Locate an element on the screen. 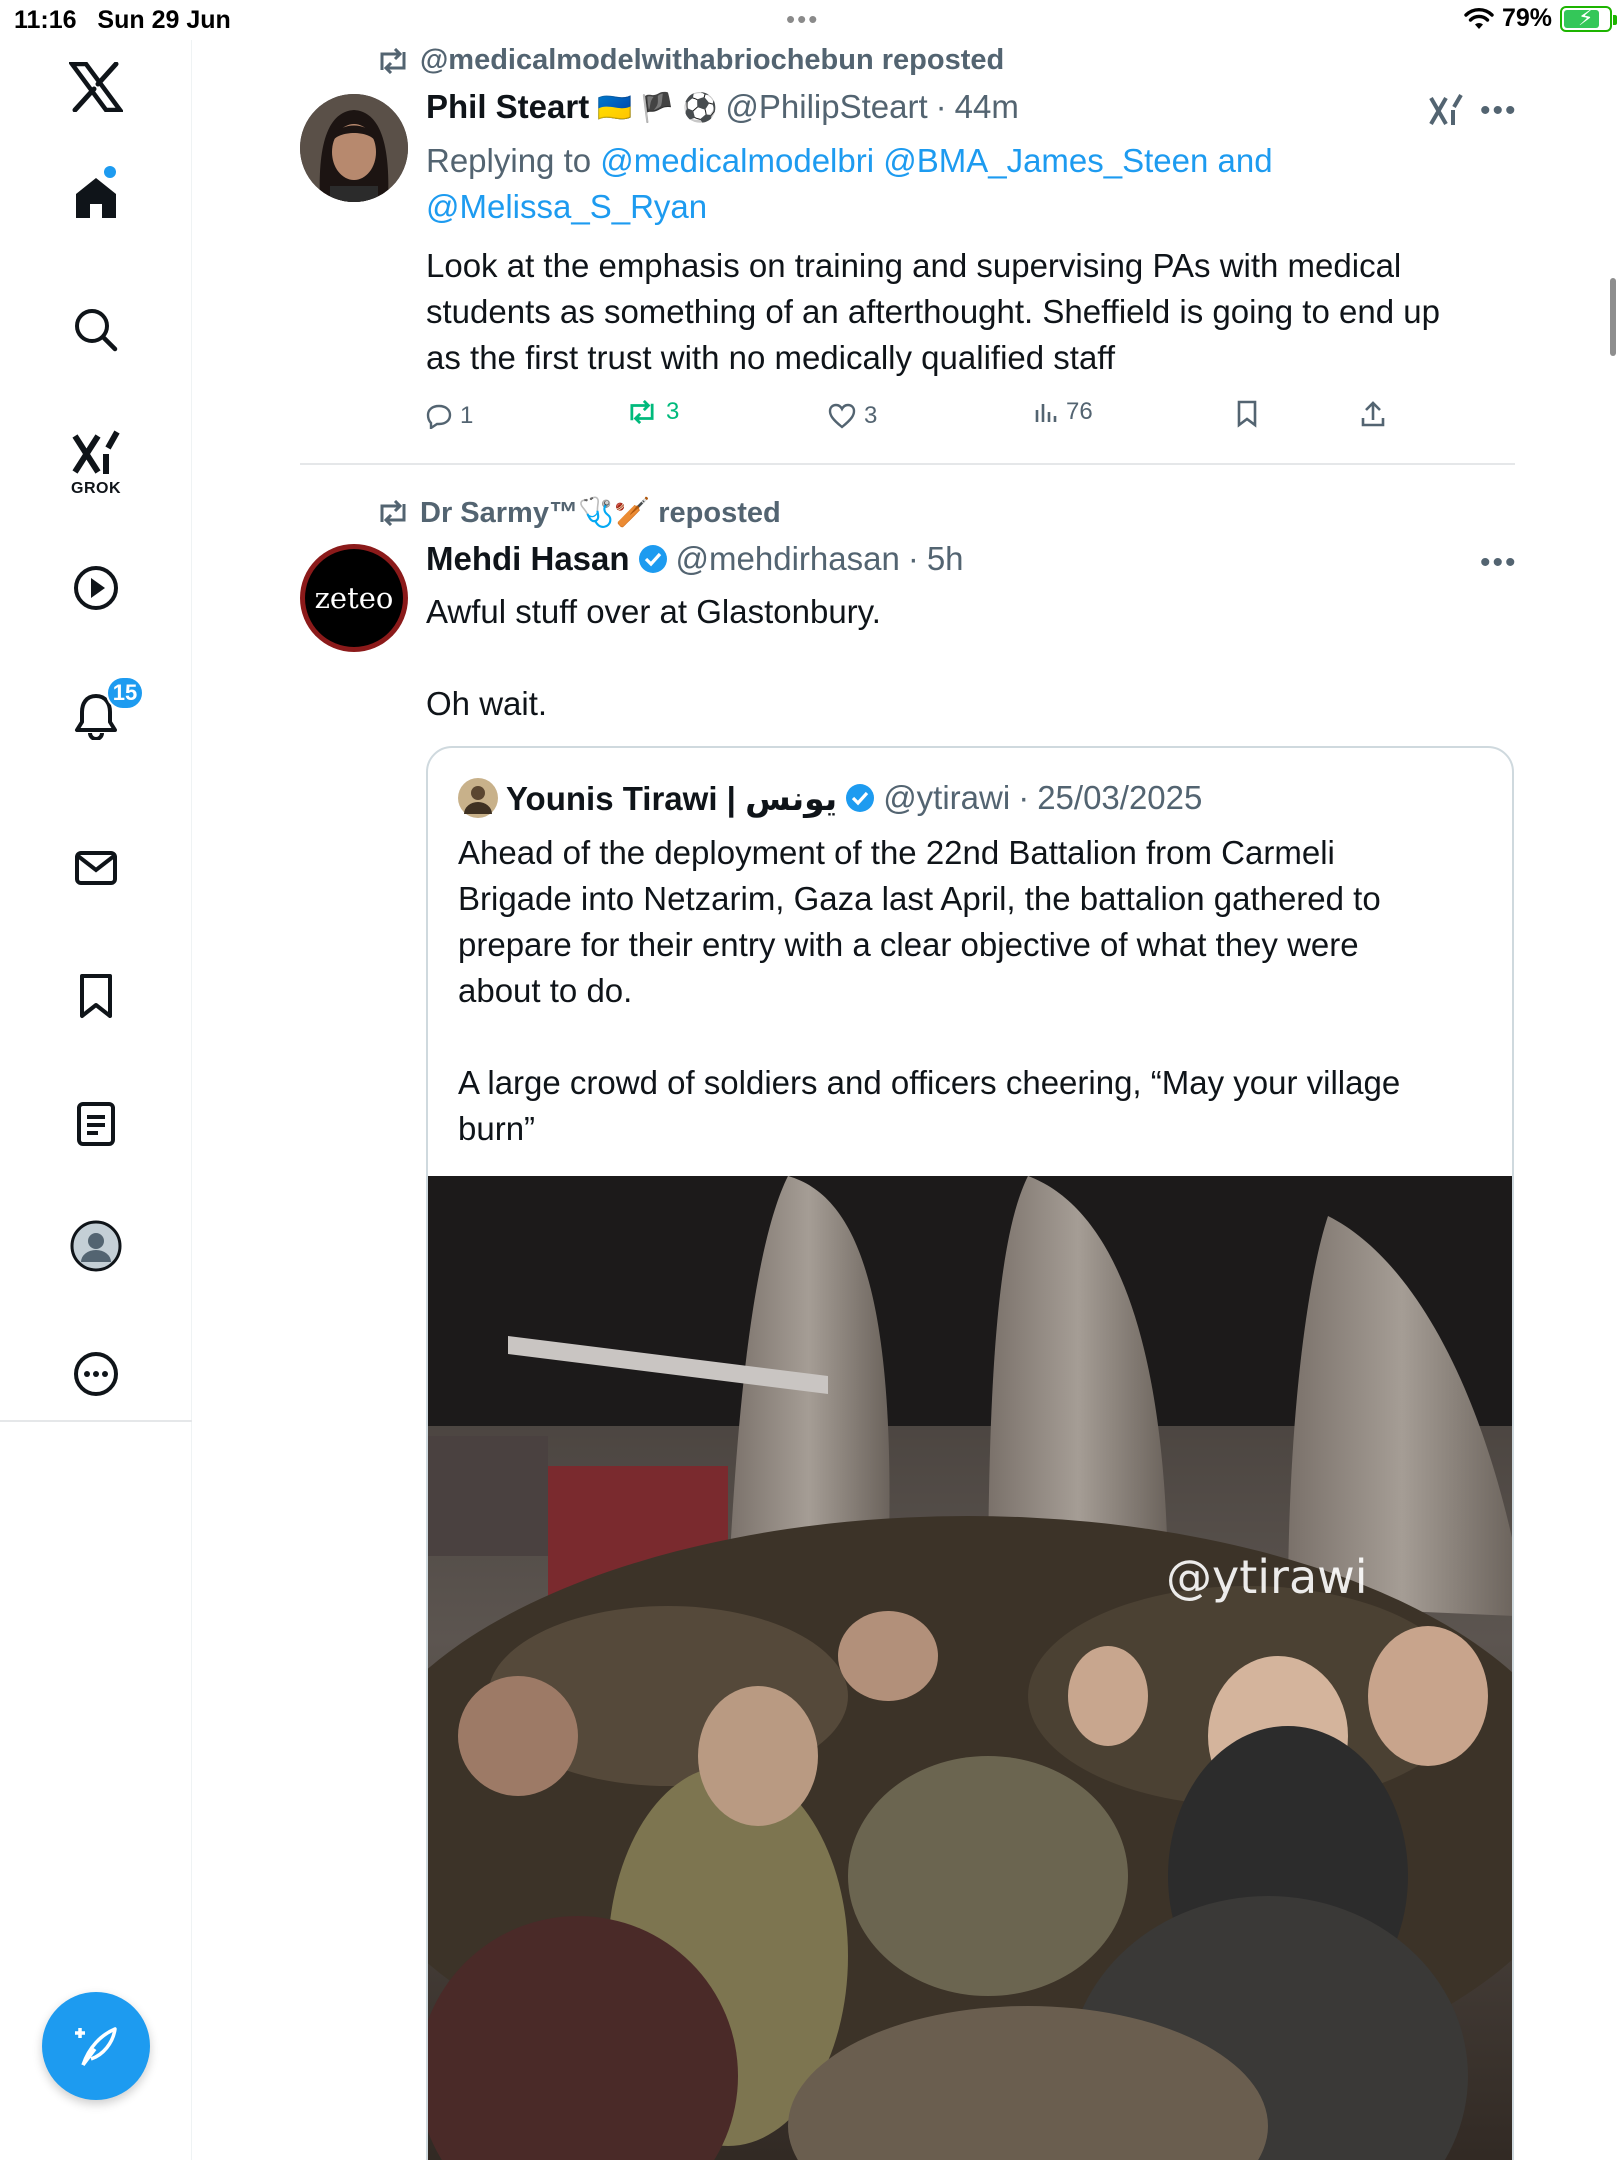 This screenshot has height=2160, width=1620. video-watermark: @ytirawi is located at coordinates (1267, 1577).